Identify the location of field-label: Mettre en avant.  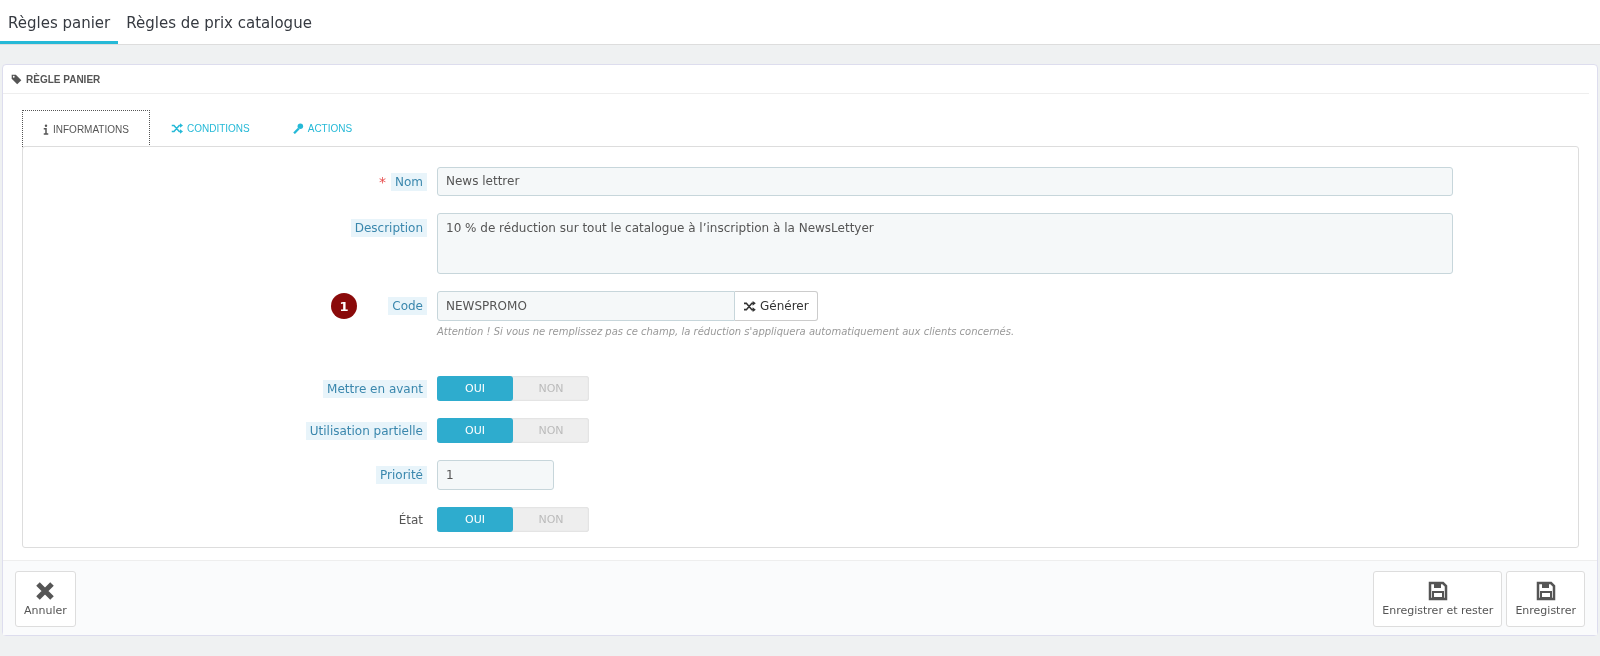
(375, 388).